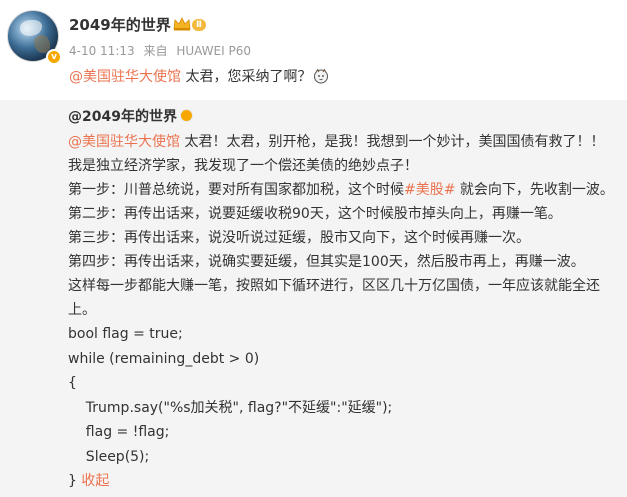  I want to click on repost-line: @美国驻华大使馆 太君！太君，别开枪，是我！我想到一个妙计，美国国债有救了！！, so click(340, 142).